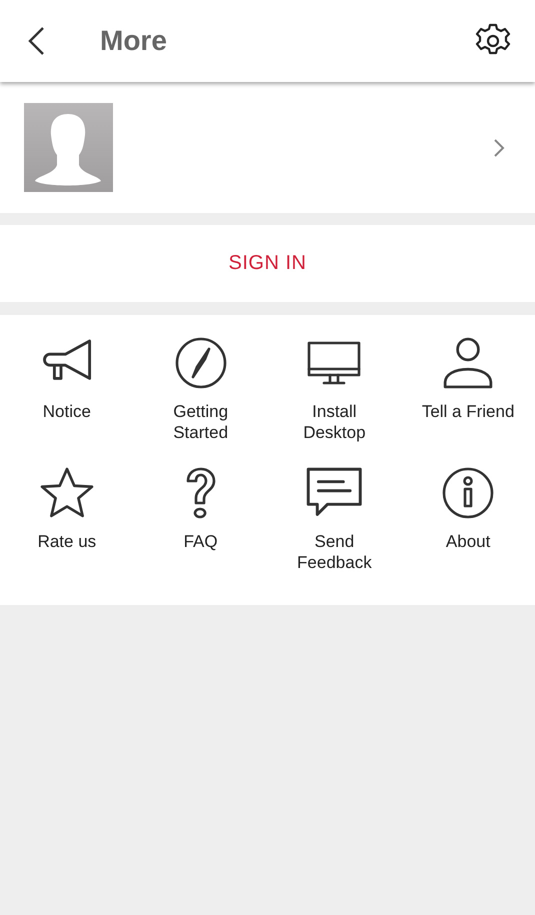  I want to click on menu-tile: Getting Started, so click(201, 398).